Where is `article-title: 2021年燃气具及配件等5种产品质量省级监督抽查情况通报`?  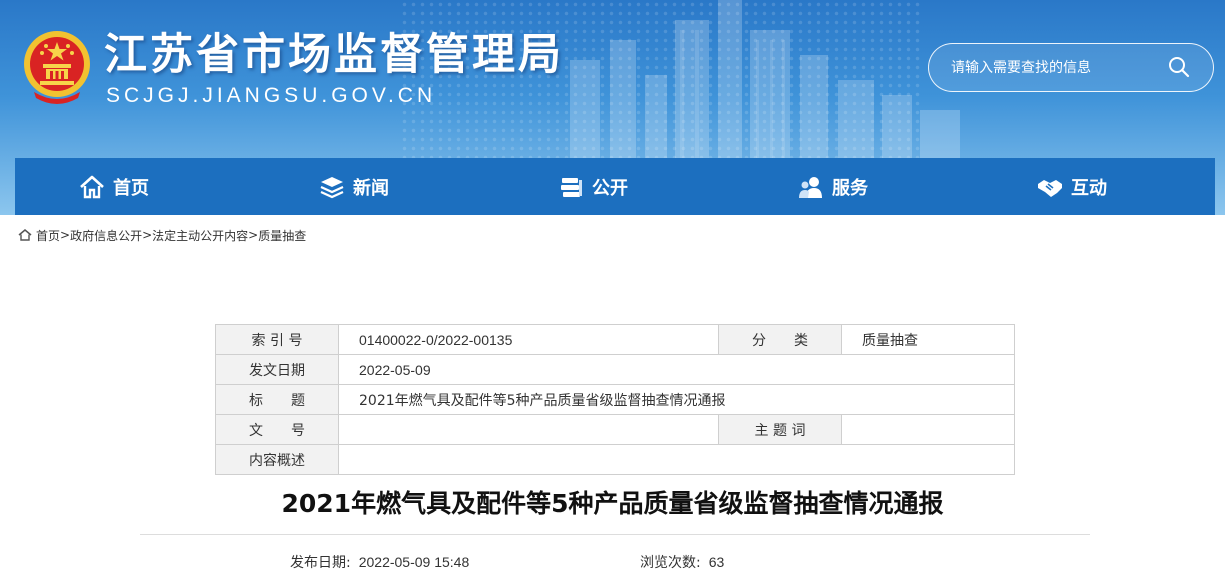
article-title: 2021年燃气具及配件等5种产品质量省级监督抽查情况通报 is located at coordinates (612, 503).